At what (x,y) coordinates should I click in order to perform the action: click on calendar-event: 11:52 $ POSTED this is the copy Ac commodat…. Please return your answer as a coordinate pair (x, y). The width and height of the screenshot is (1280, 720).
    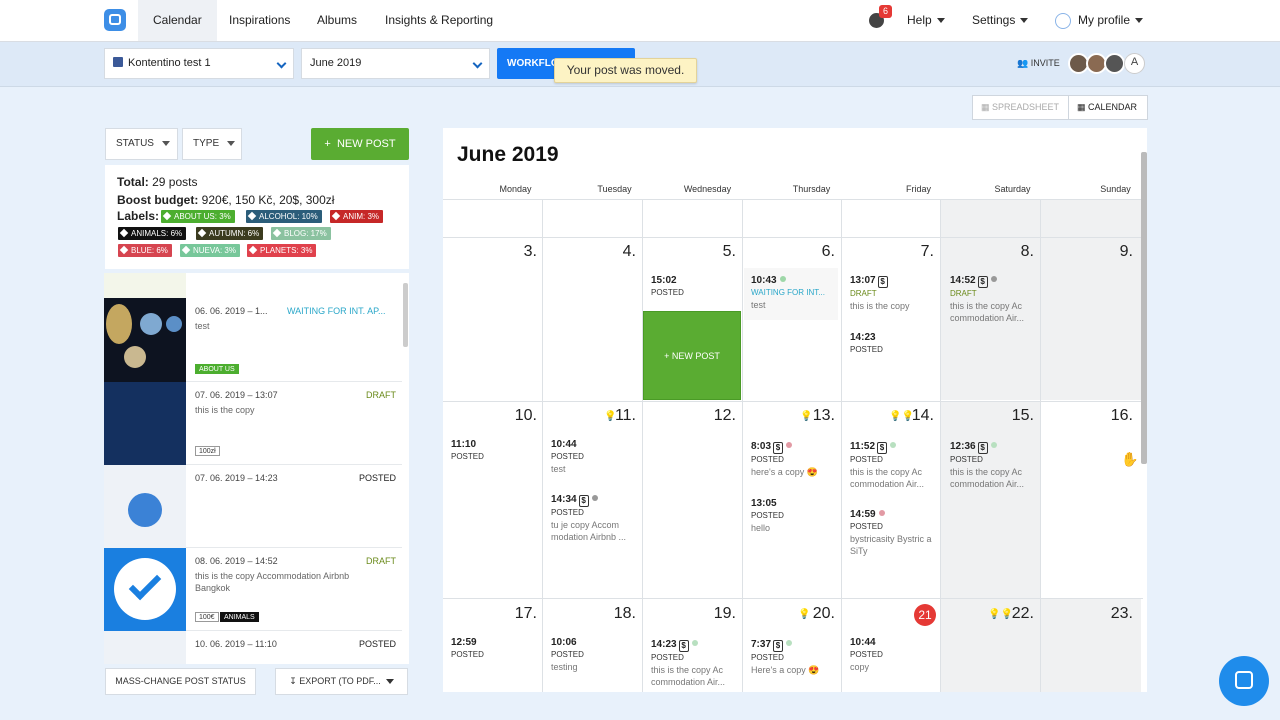
    Looking at the image, I should click on (893, 465).